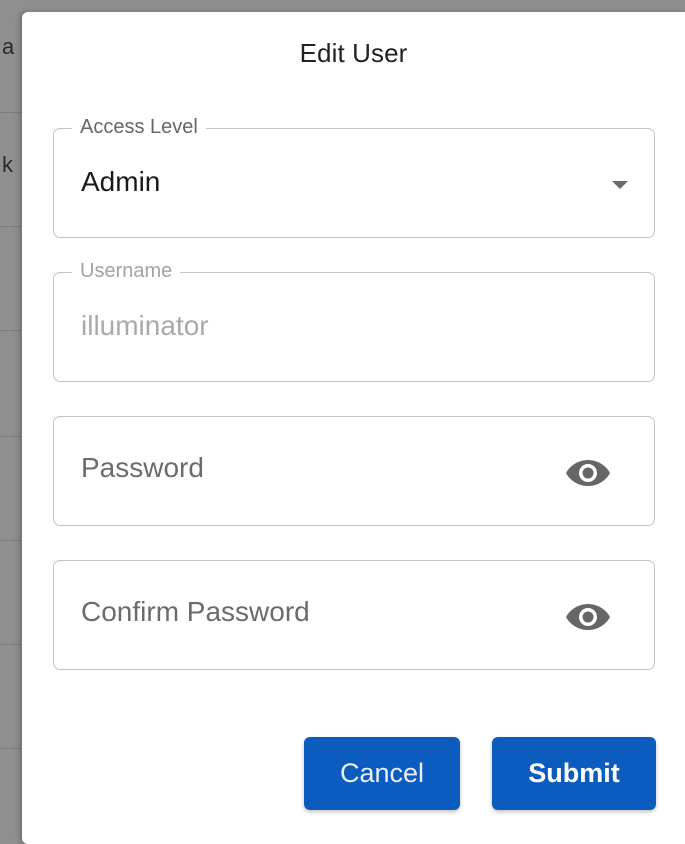 The image size is (685, 844). Describe the element at coordinates (139, 127) in the screenshot. I see `access-level-label: Access Level` at that location.